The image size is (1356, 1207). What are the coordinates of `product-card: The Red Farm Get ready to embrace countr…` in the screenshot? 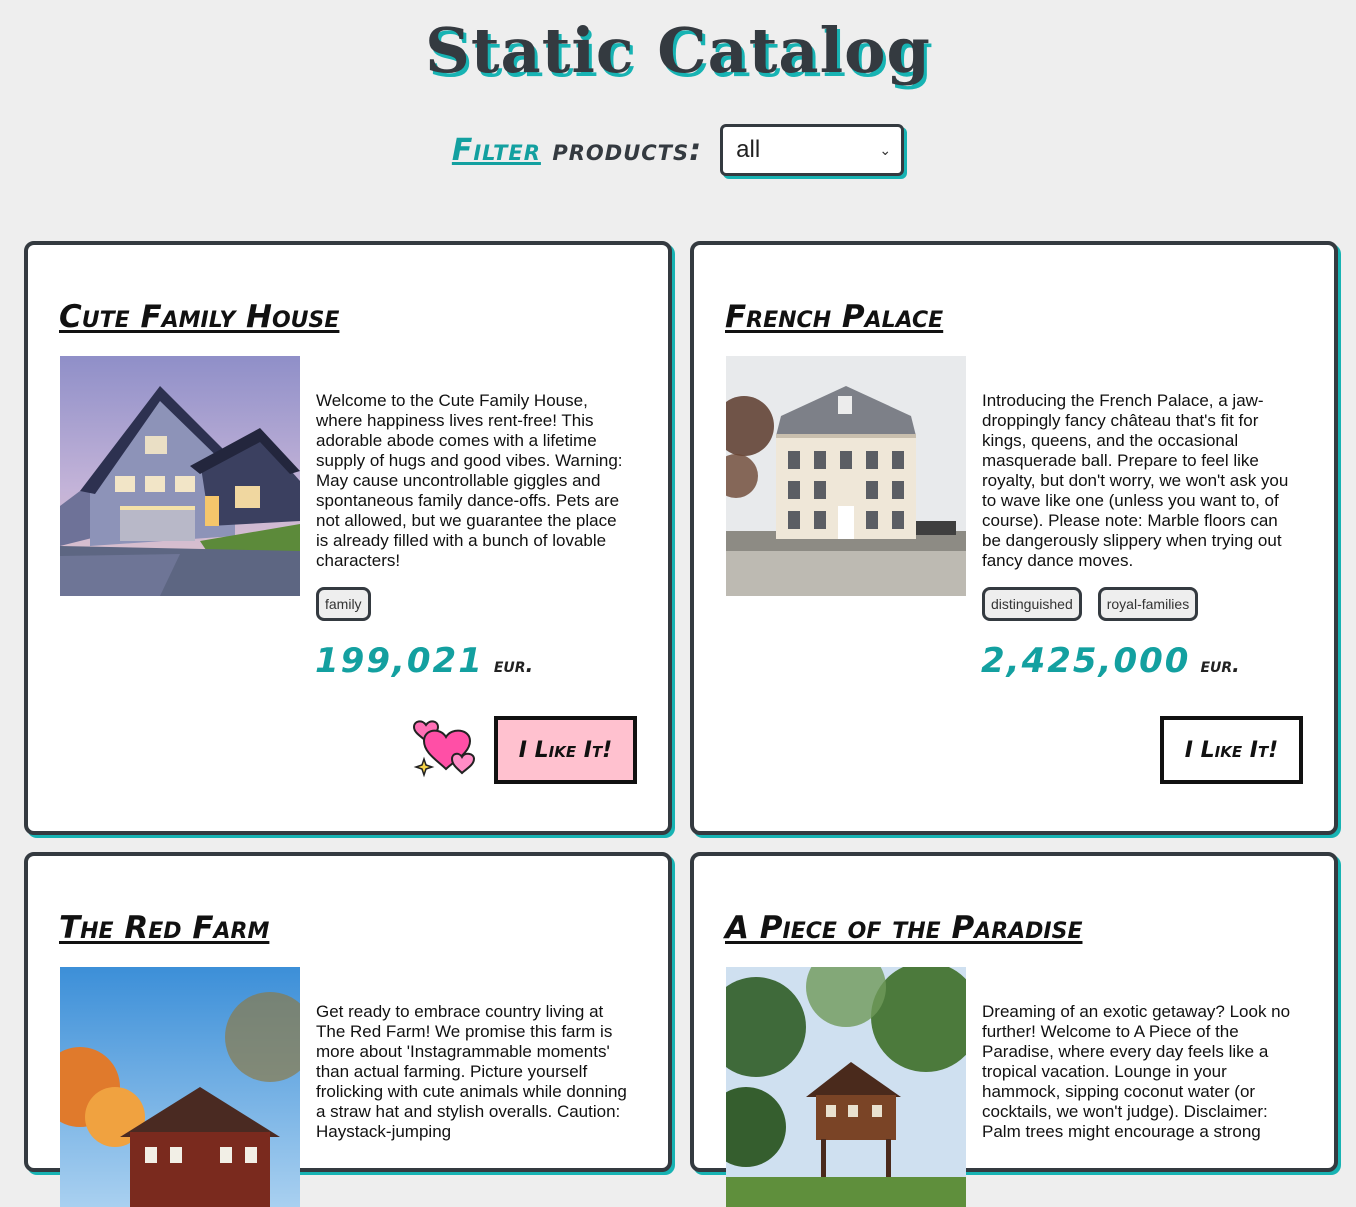 It's located at (348, 1029).